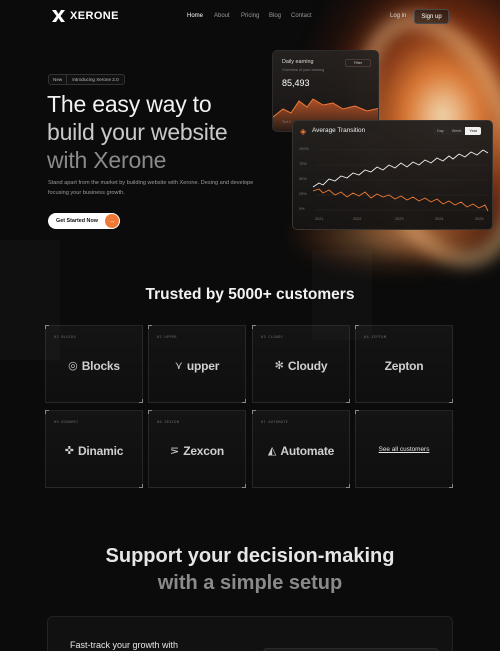  What do you see at coordinates (168, 422) in the screenshot?
I see `cell-tag: 06 ZEXCON` at bounding box center [168, 422].